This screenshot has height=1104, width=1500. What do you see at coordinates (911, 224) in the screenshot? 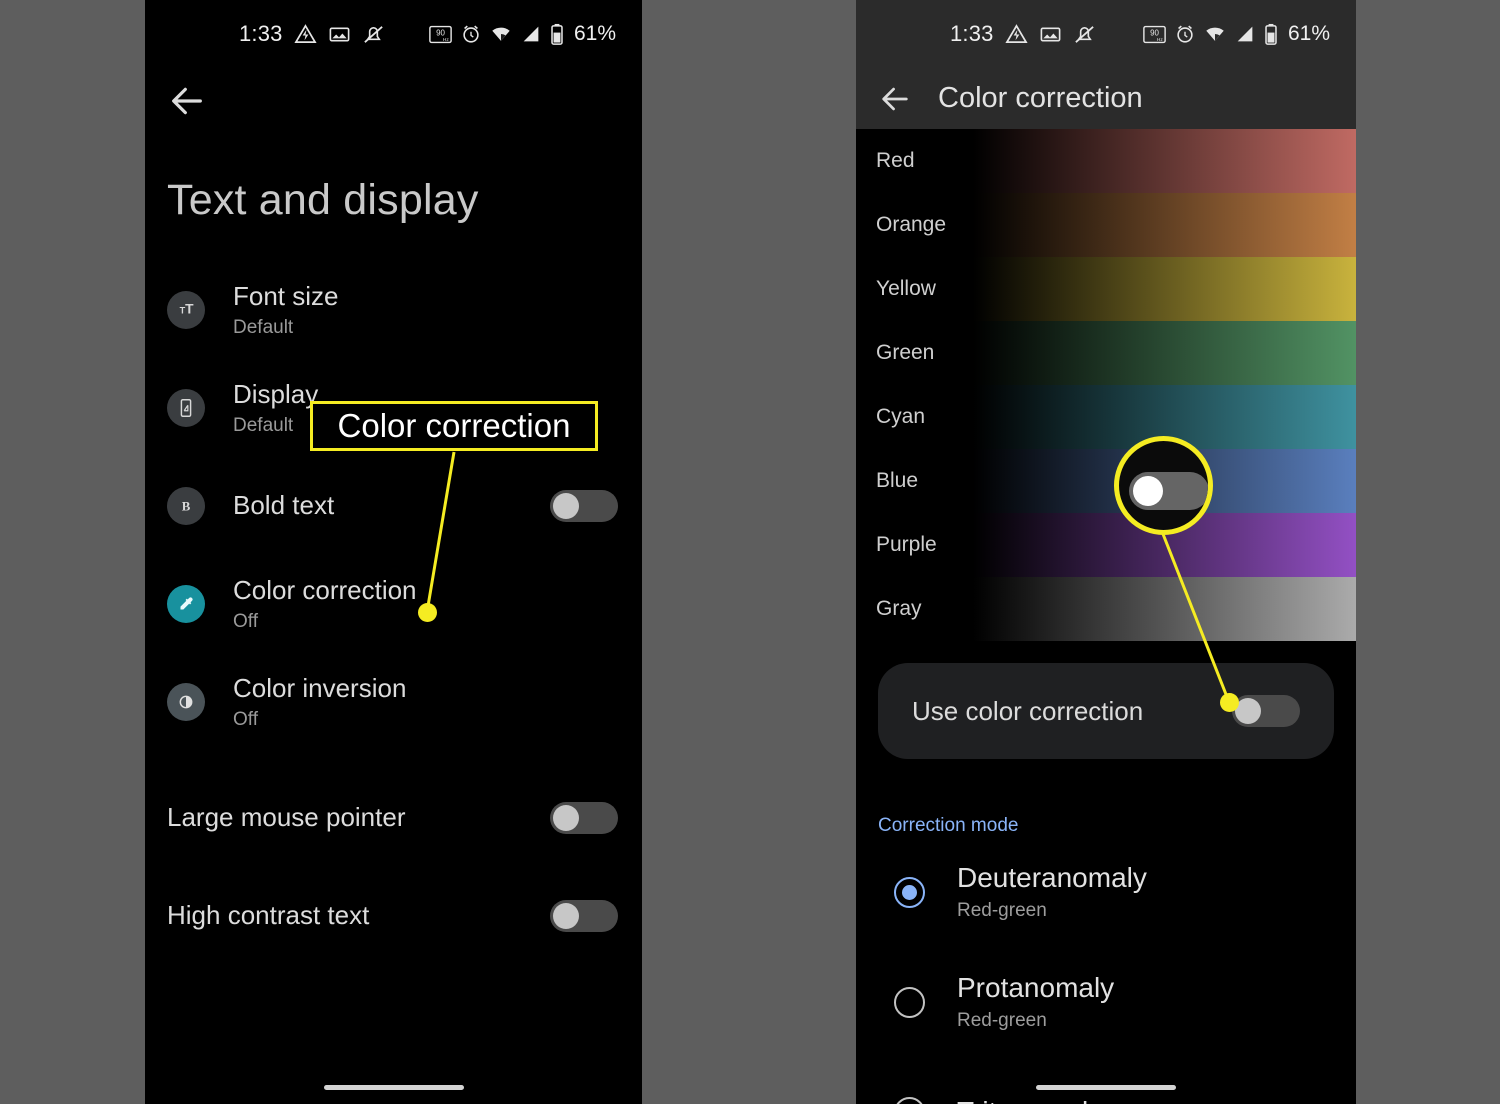
I see `swatch-label: Orange` at bounding box center [911, 224].